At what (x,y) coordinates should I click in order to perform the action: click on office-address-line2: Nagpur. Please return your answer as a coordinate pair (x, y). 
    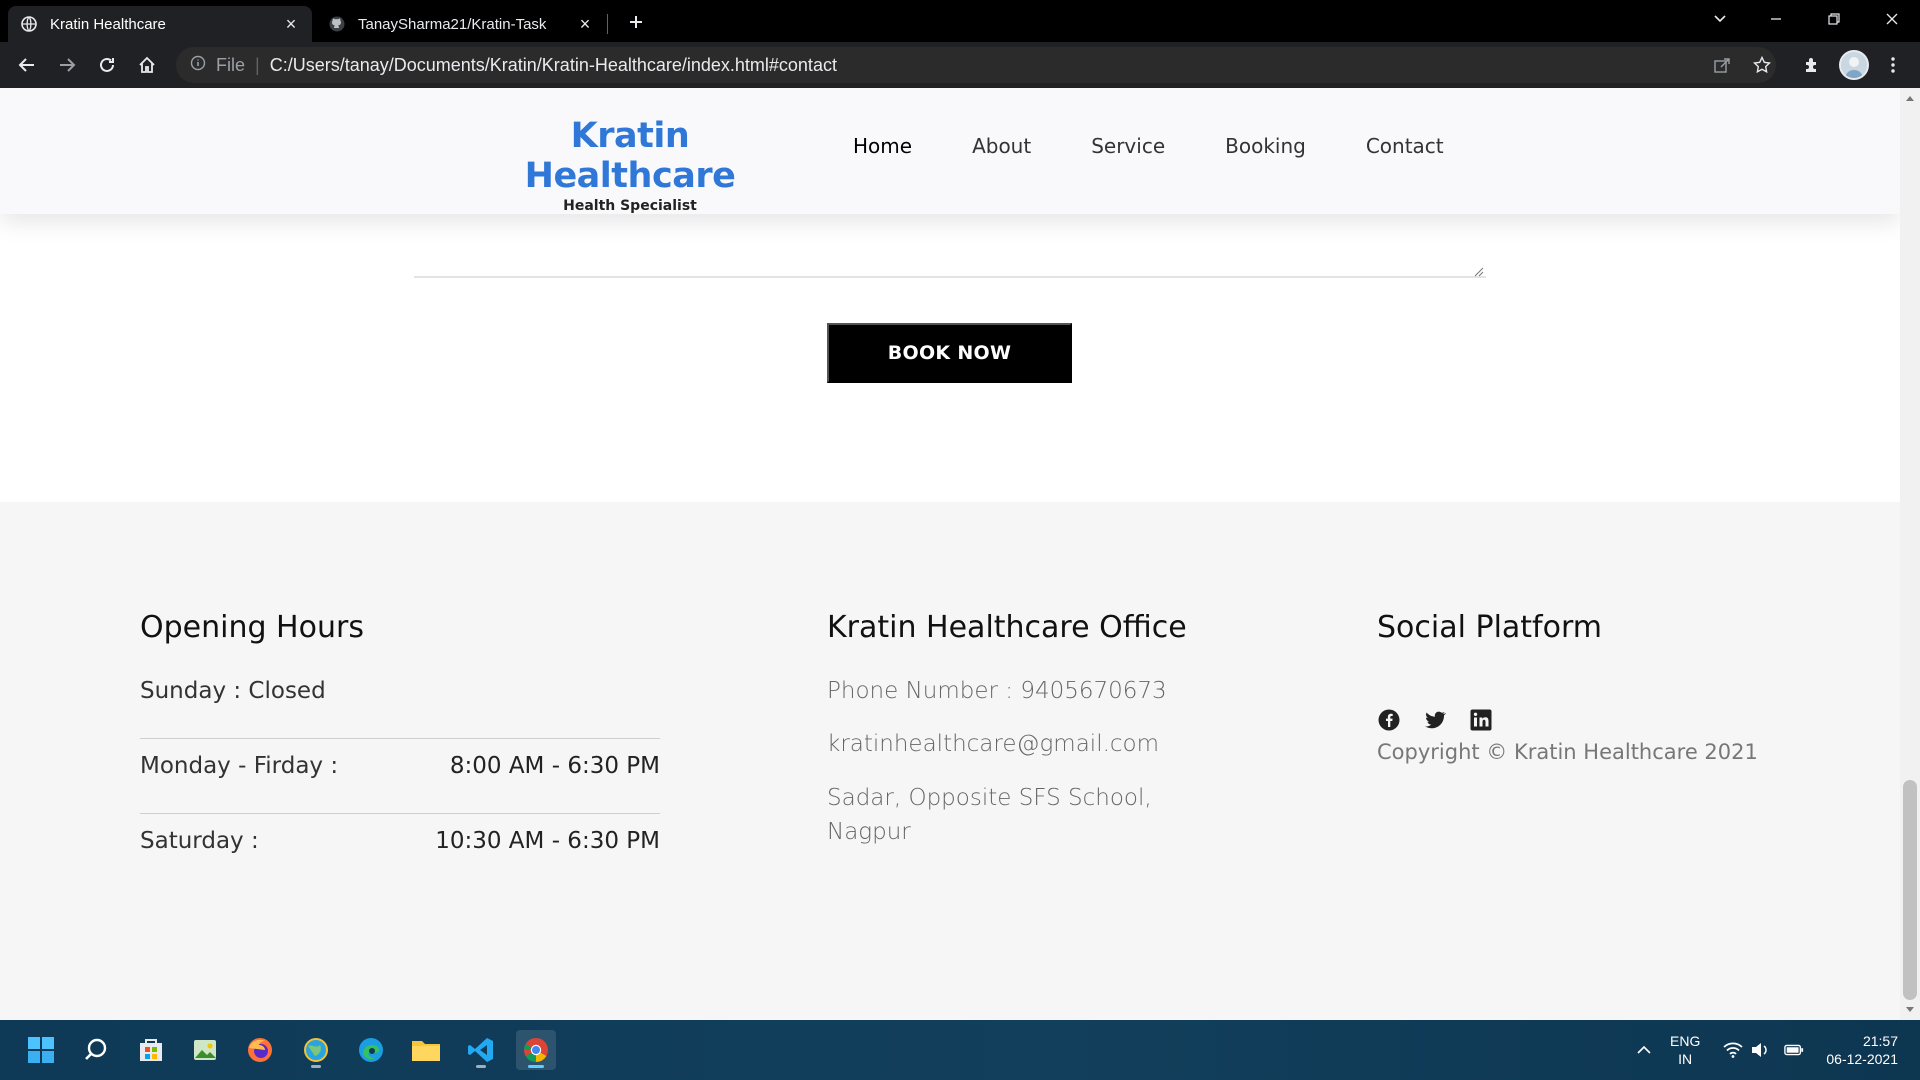
    Looking at the image, I should click on (869, 832).